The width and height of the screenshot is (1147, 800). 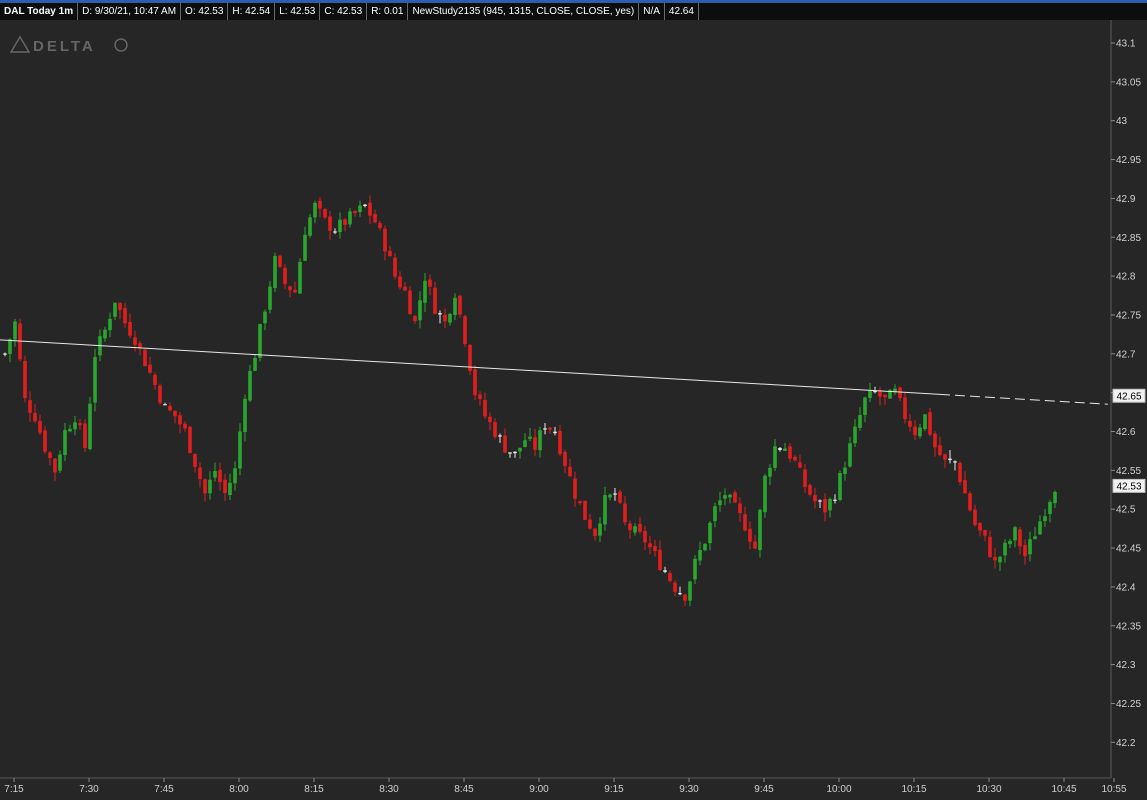 I want to click on trendline-projection, so click(x=1024, y=399).